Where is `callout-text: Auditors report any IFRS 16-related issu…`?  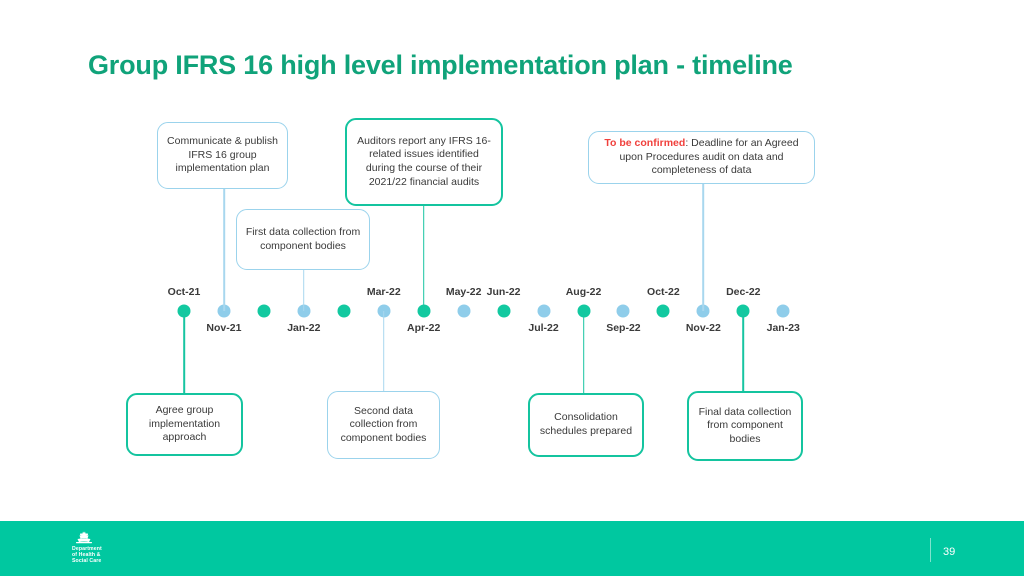 callout-text: Auditors report any IFRS 16-related issu… is located at coordinates (424, 161).